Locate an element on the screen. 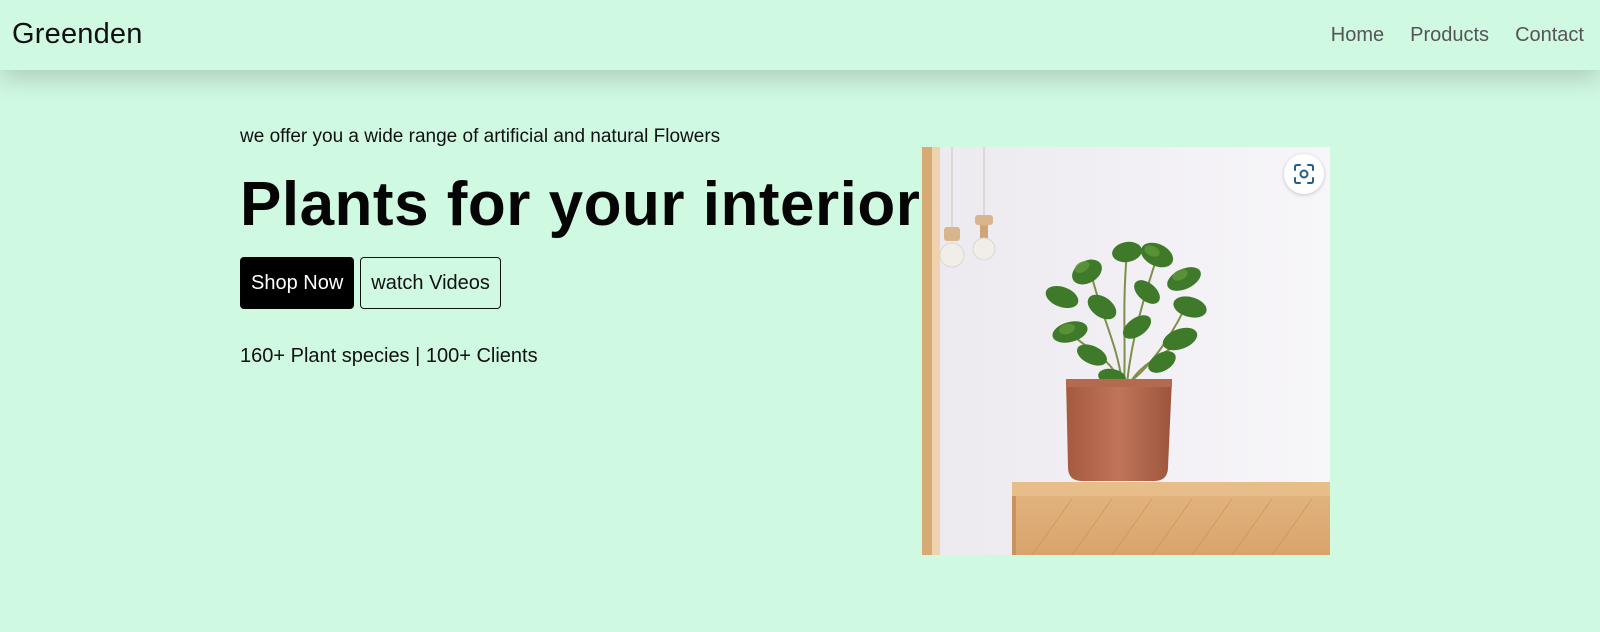  nav-links: Home Products Contact is located at coordinates (1457, 35).